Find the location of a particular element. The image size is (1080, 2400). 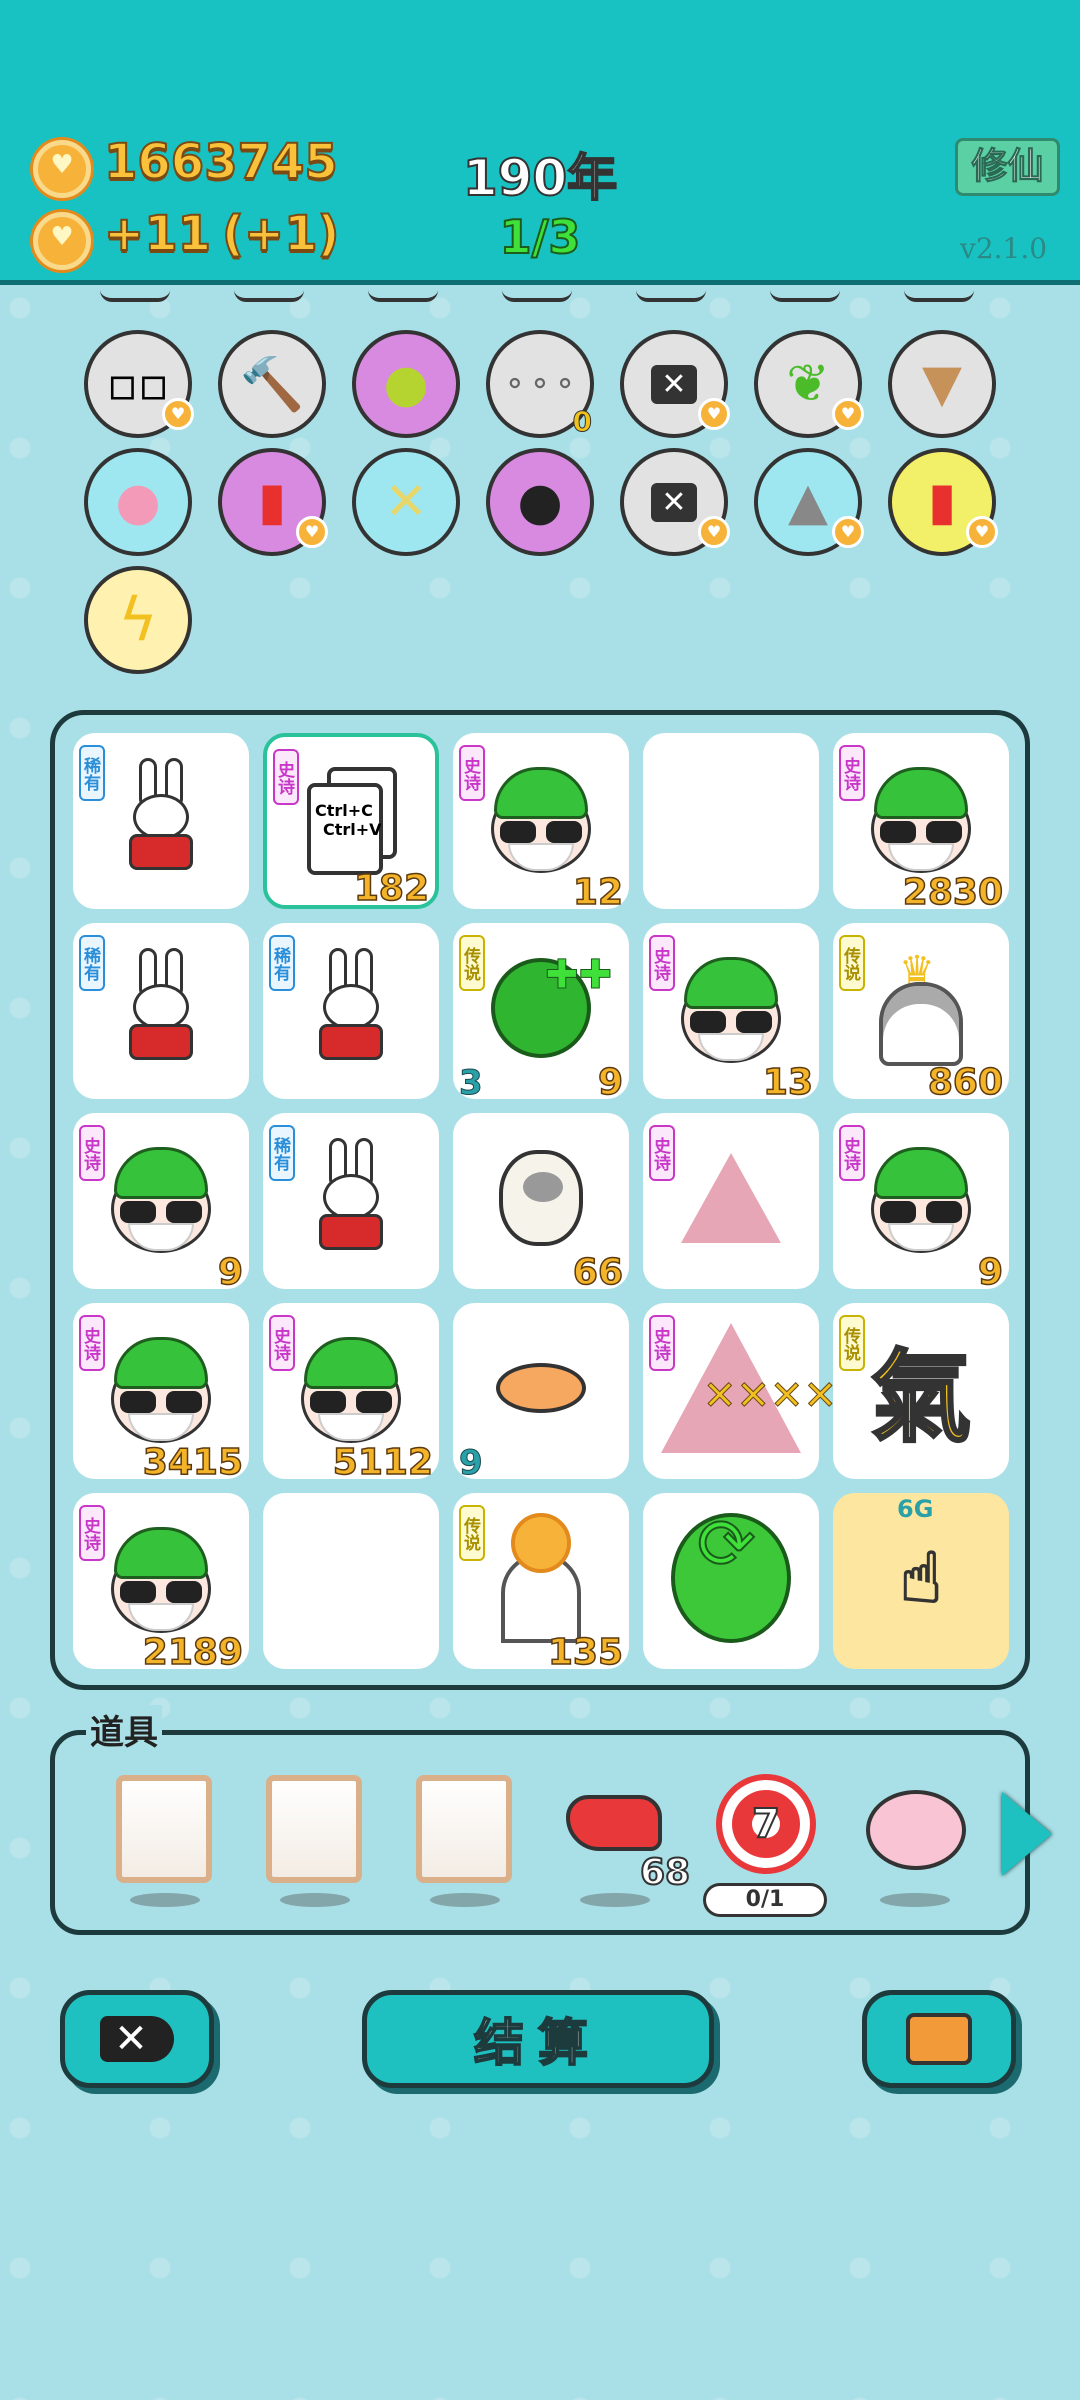

target-number: 7 is located at coordinates (766, 1824).